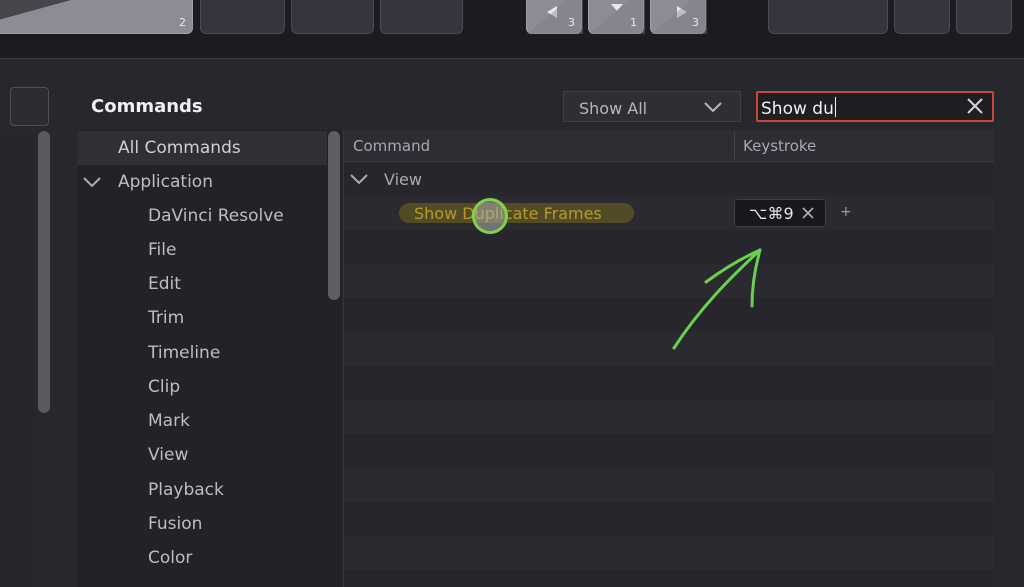  What do you see at coordinates (669, 179) in the screenshot?
I see `table-row-group-view: View` at bounding box center [669, 179].